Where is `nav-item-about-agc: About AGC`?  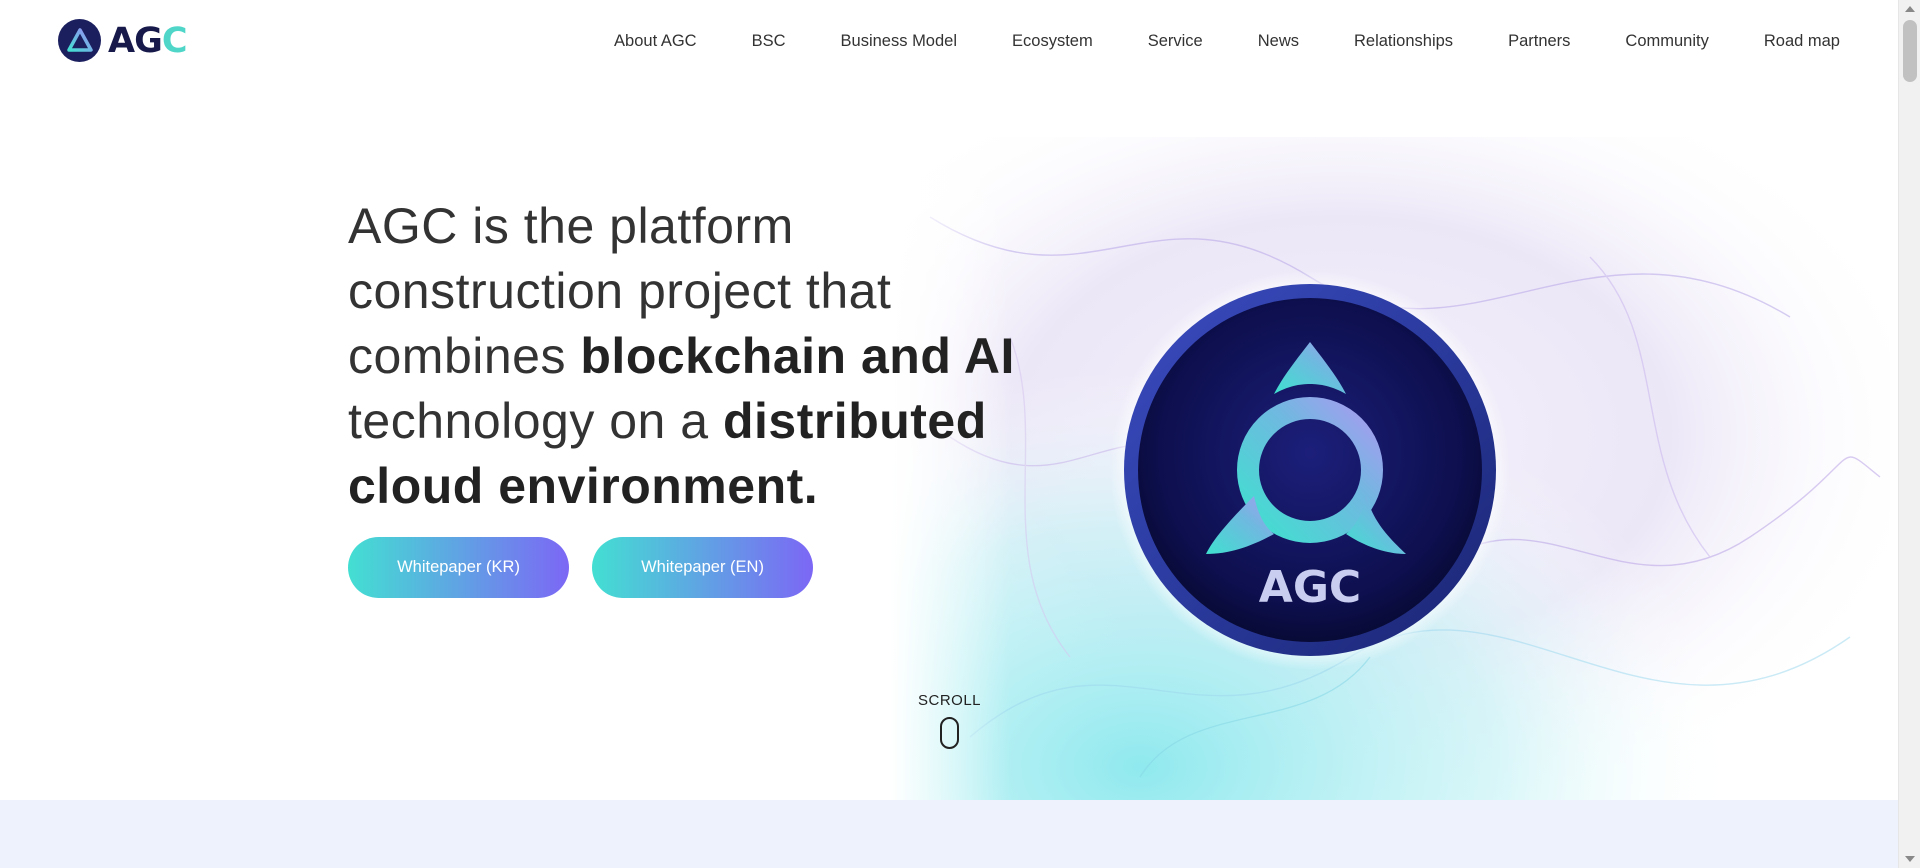
nav-item-about-agc: About AGC is located at coordinates (655, 41).